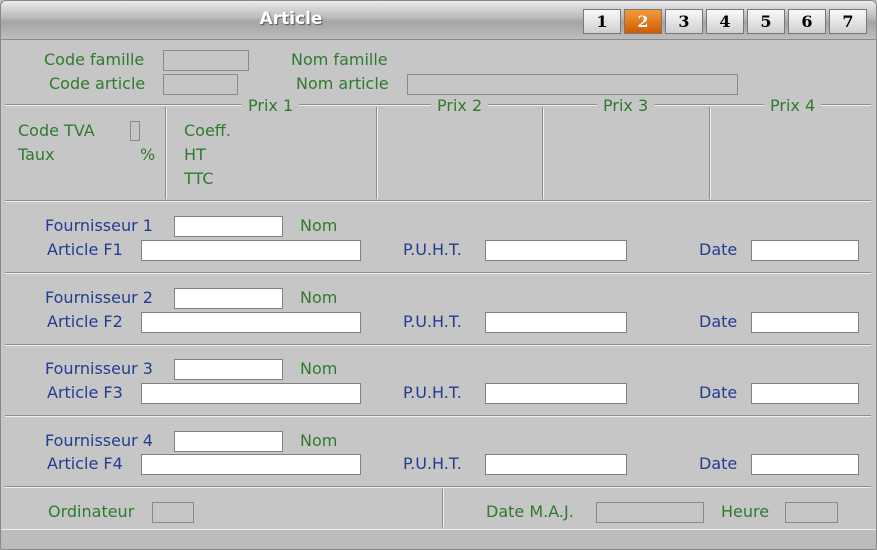  I want to click on prix-2-title: Prix 2, so click(460, 105).